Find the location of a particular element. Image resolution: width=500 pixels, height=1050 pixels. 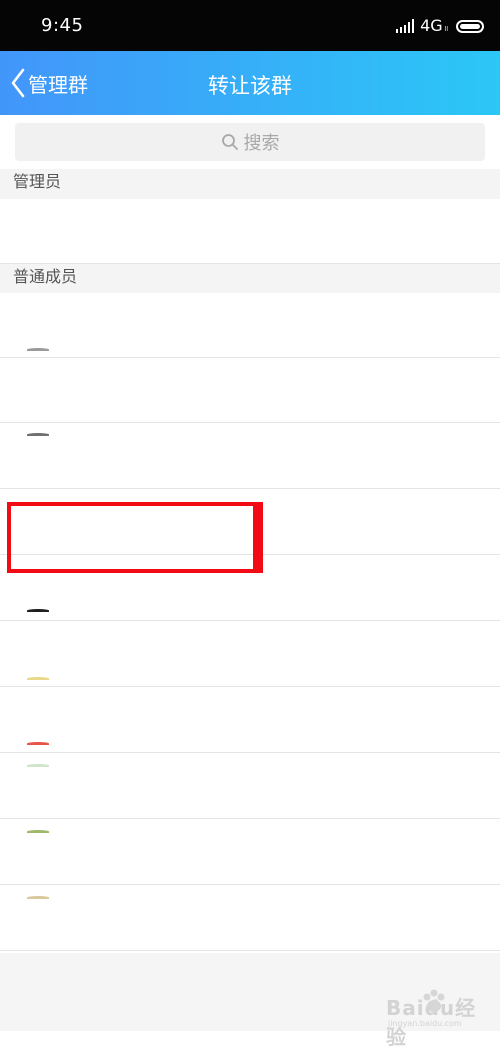

network-sub: ll is located at coordinates (446, 29).